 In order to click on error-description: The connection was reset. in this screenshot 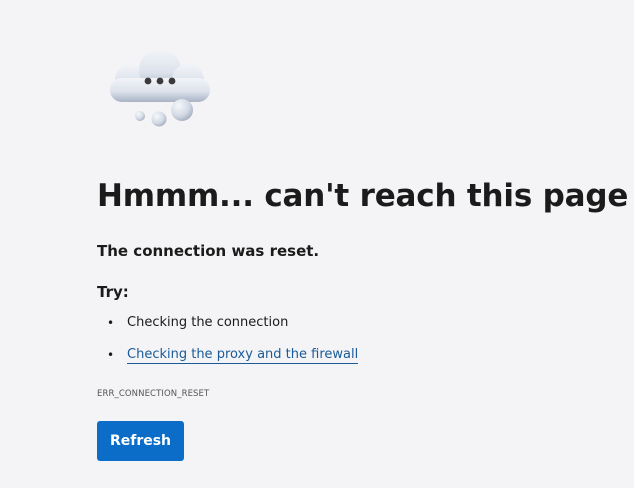, I will do `click(208, 251)`.